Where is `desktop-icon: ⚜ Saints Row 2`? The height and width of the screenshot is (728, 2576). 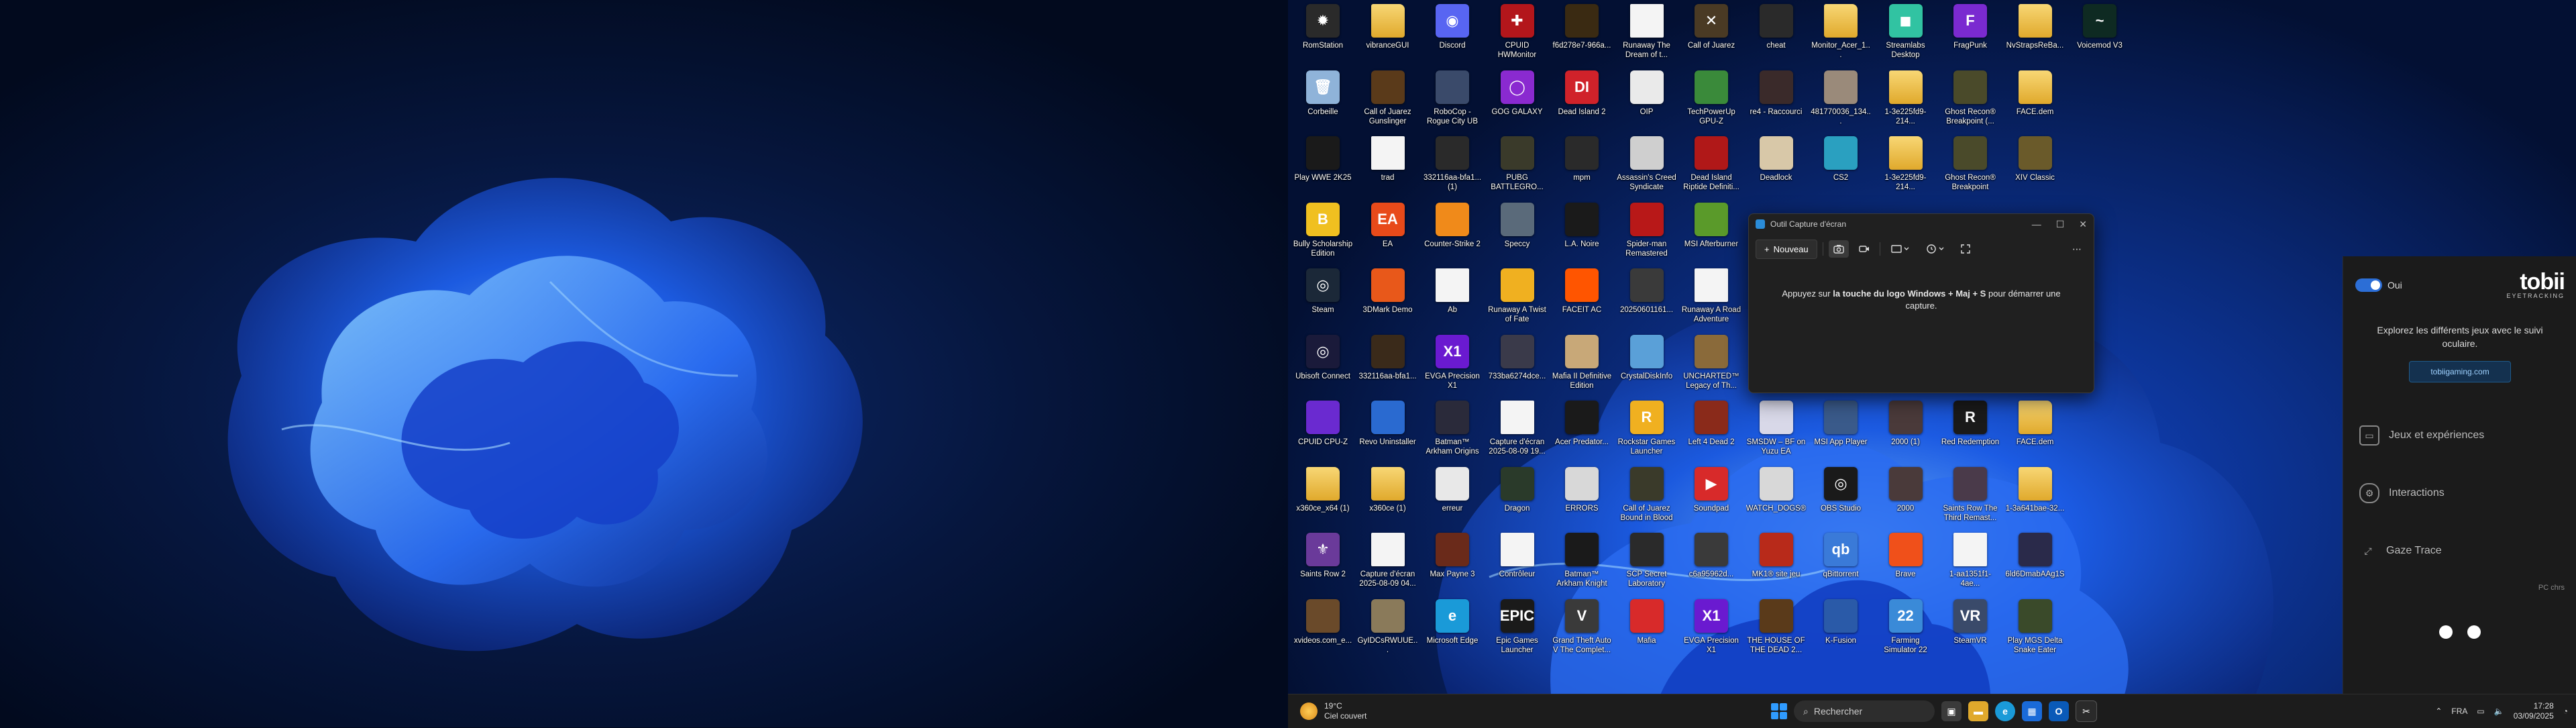 desktop-icon: ⚜ Saints Row 2 is located at coordinates (1323, 562).